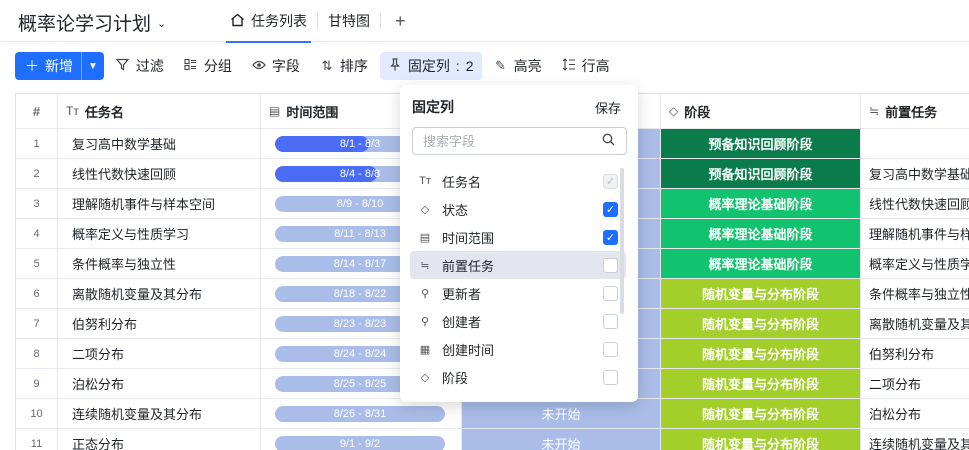 Image resolution: width=969 pixels, height=450 pixels. What do you see at coordinates (518, 377) in the screenshot?
I see `pin-field-item: ◇ 阶段` at bounding box center [518, 377].